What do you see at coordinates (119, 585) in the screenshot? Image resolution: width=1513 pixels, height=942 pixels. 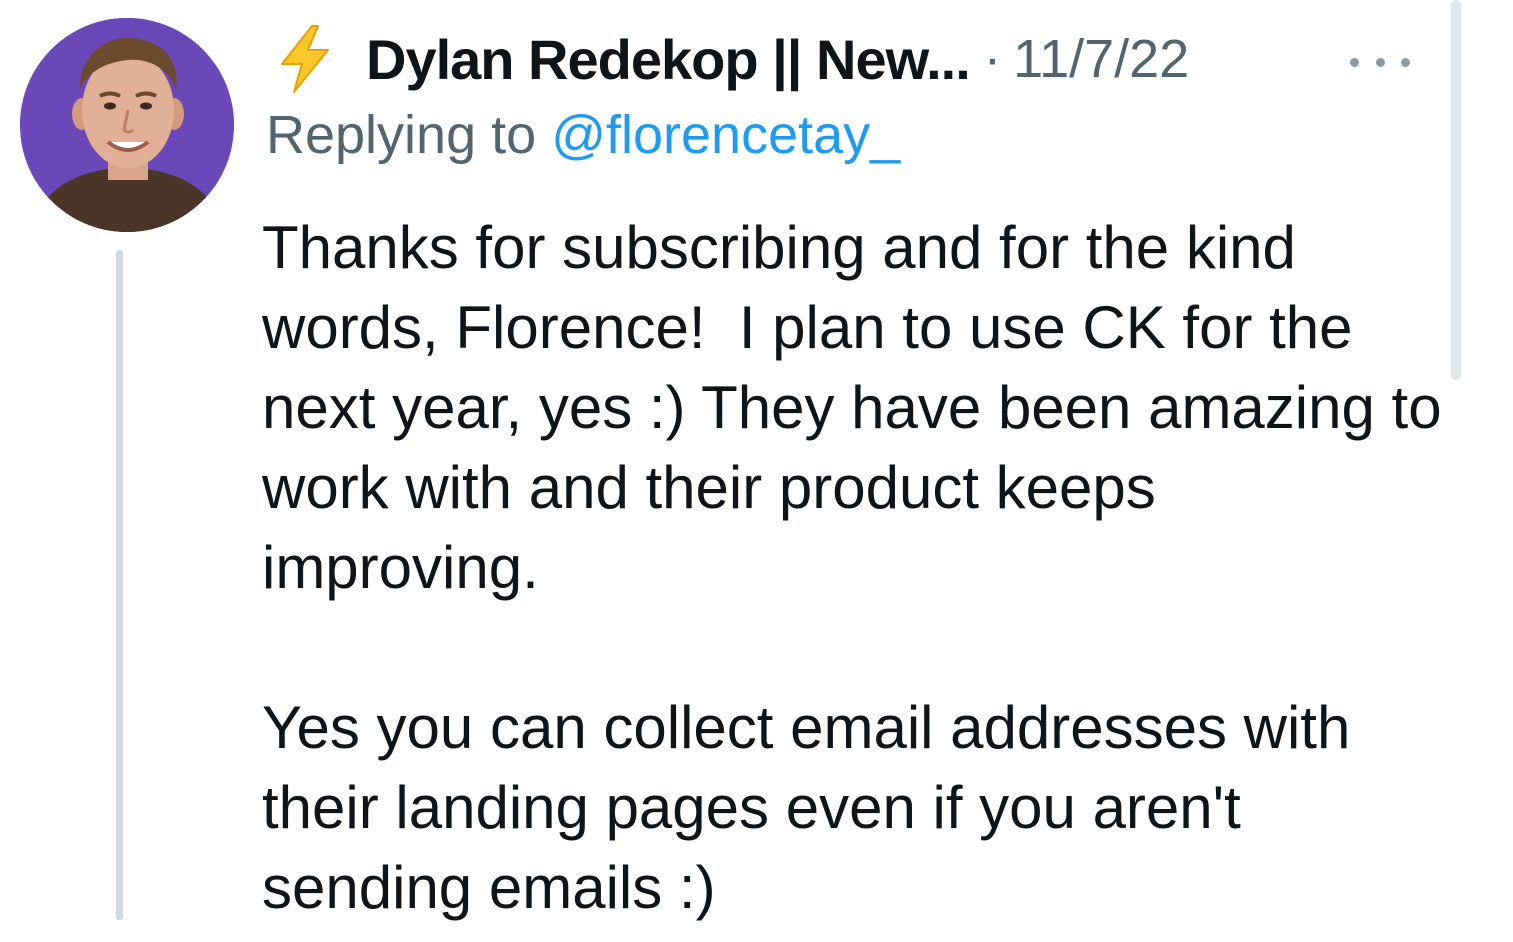 I see `thread-connector-line` at bounding box center [119, 585].